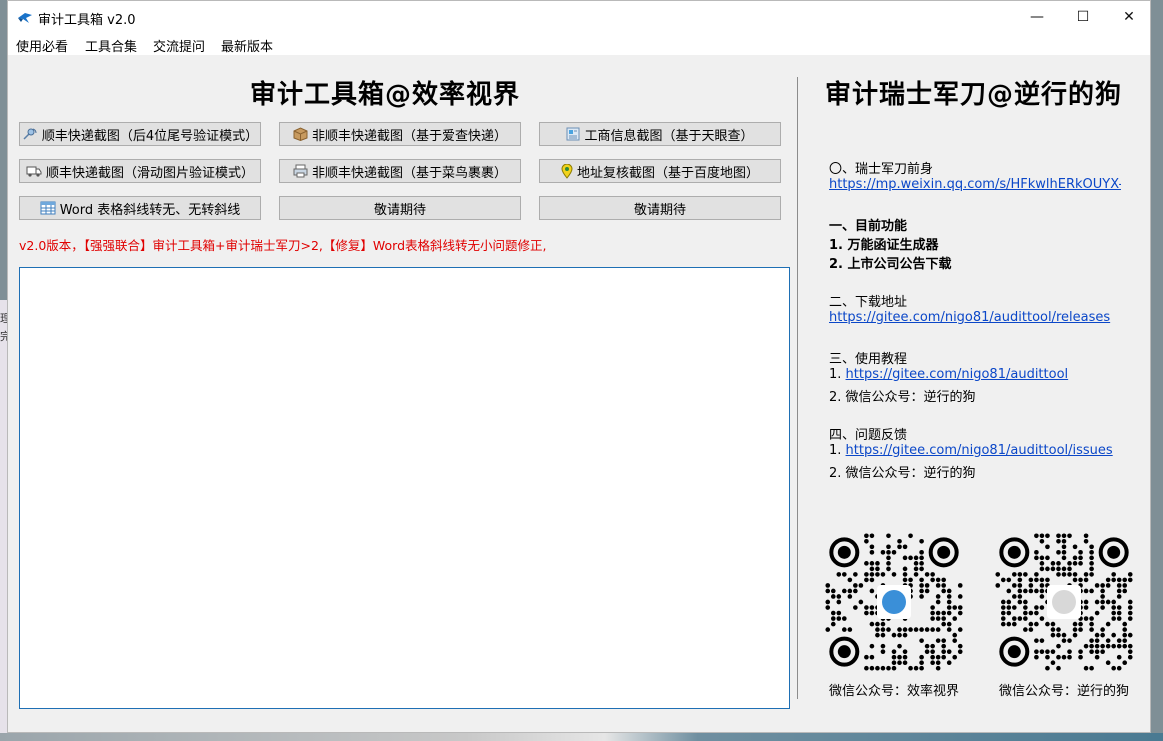  Describe the element at coordinates (1064, 691) in the screenshot. I see `qr-caption-retrograde-dog: 微信公众号：逆行的狗` at that location.